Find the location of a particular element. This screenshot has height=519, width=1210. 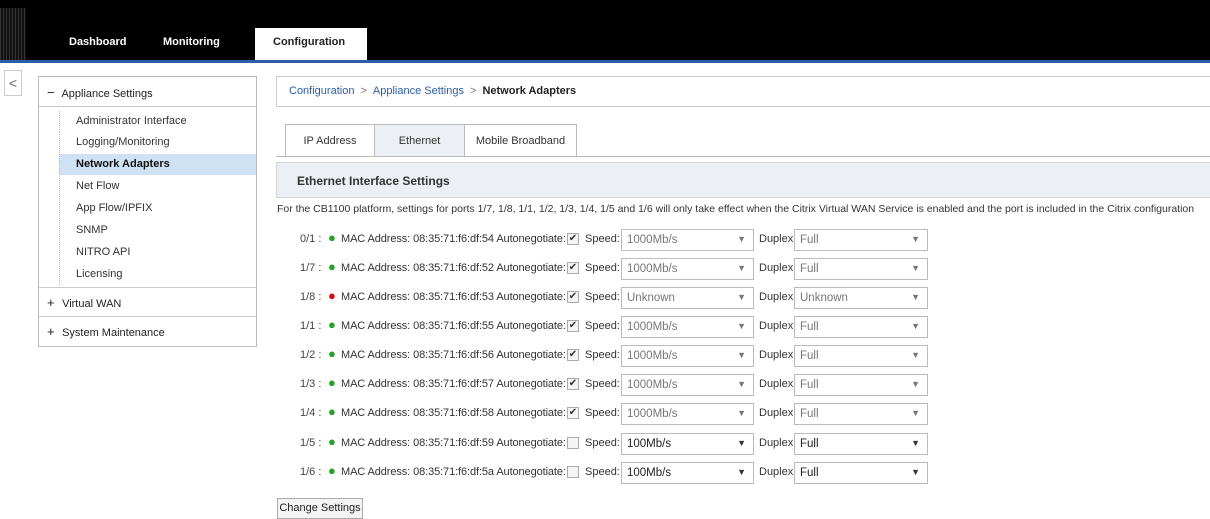

nav-tab-dashboard: Dashboard is located at coordinates (97, 42).